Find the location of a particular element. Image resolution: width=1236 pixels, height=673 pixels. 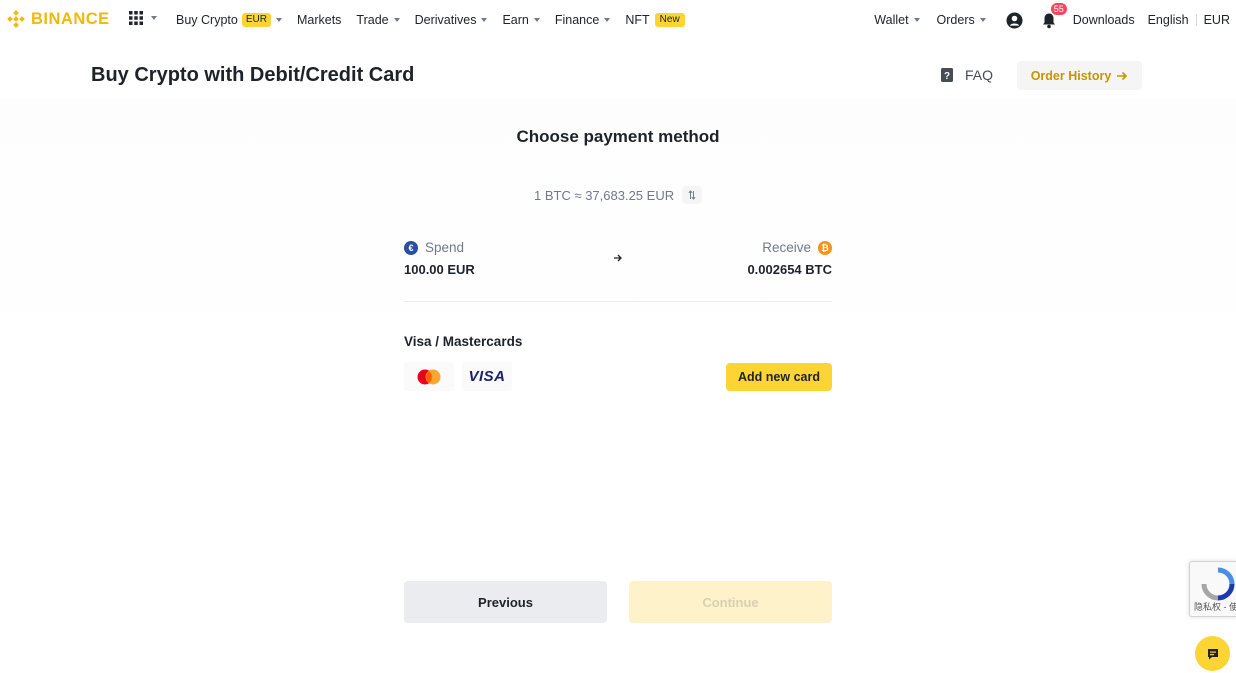

exchange-rate: 1 BTC ≈ 37,683.25 EUR is located at coordinates (618, 195).